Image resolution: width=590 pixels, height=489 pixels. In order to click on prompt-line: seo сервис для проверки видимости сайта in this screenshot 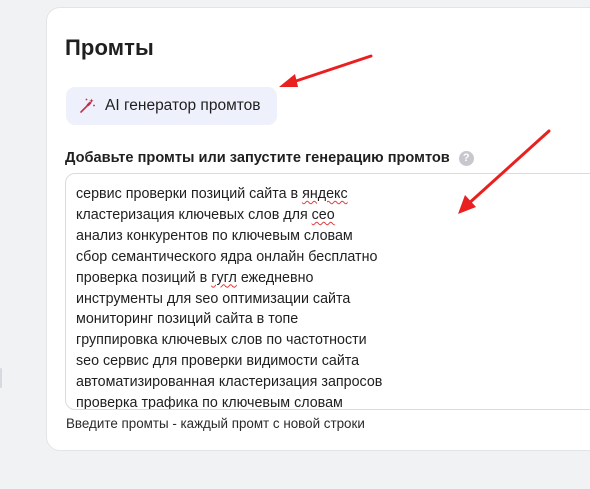, I will do `click(333, 361)`.